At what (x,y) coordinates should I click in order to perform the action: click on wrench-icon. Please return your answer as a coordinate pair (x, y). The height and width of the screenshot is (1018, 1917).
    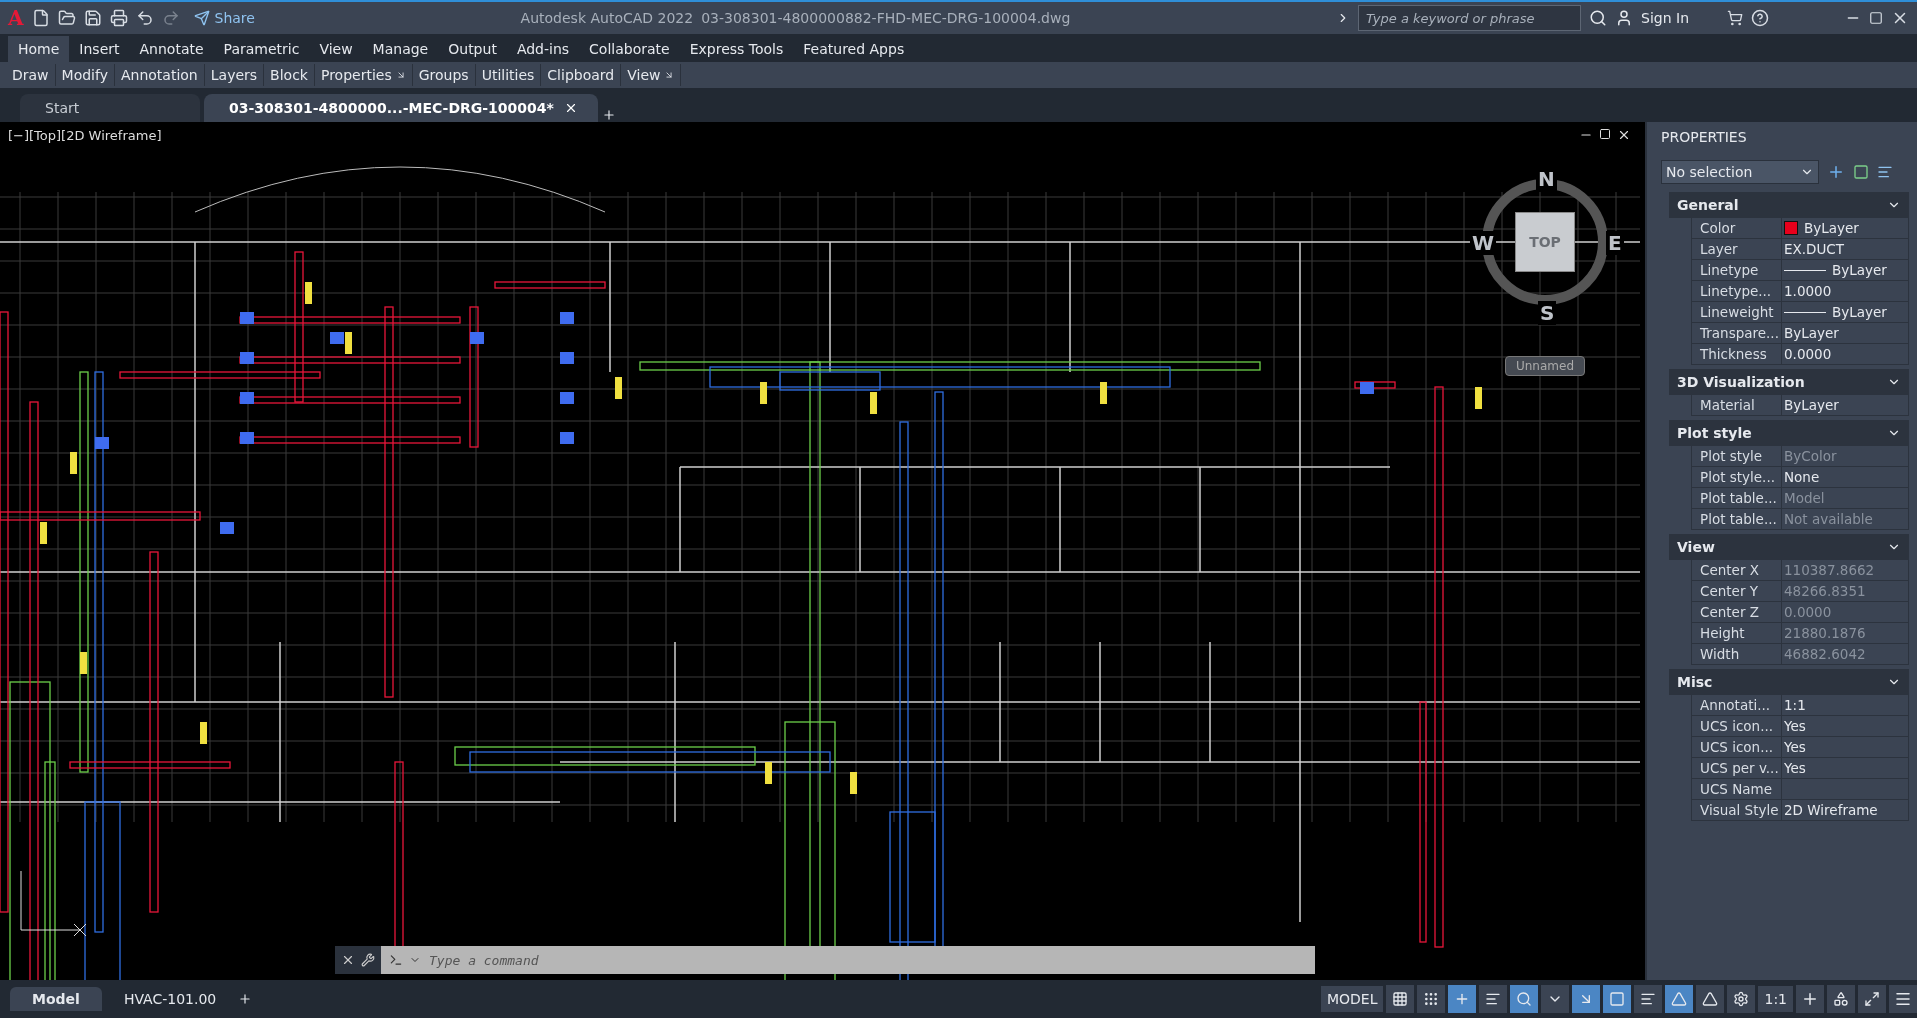
    Looking at the image, I should click on (368, 960).